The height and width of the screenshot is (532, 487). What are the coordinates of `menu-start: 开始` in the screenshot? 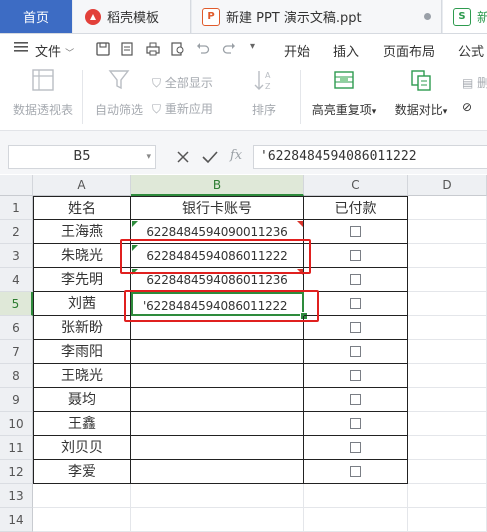 It's located at (297, 50).